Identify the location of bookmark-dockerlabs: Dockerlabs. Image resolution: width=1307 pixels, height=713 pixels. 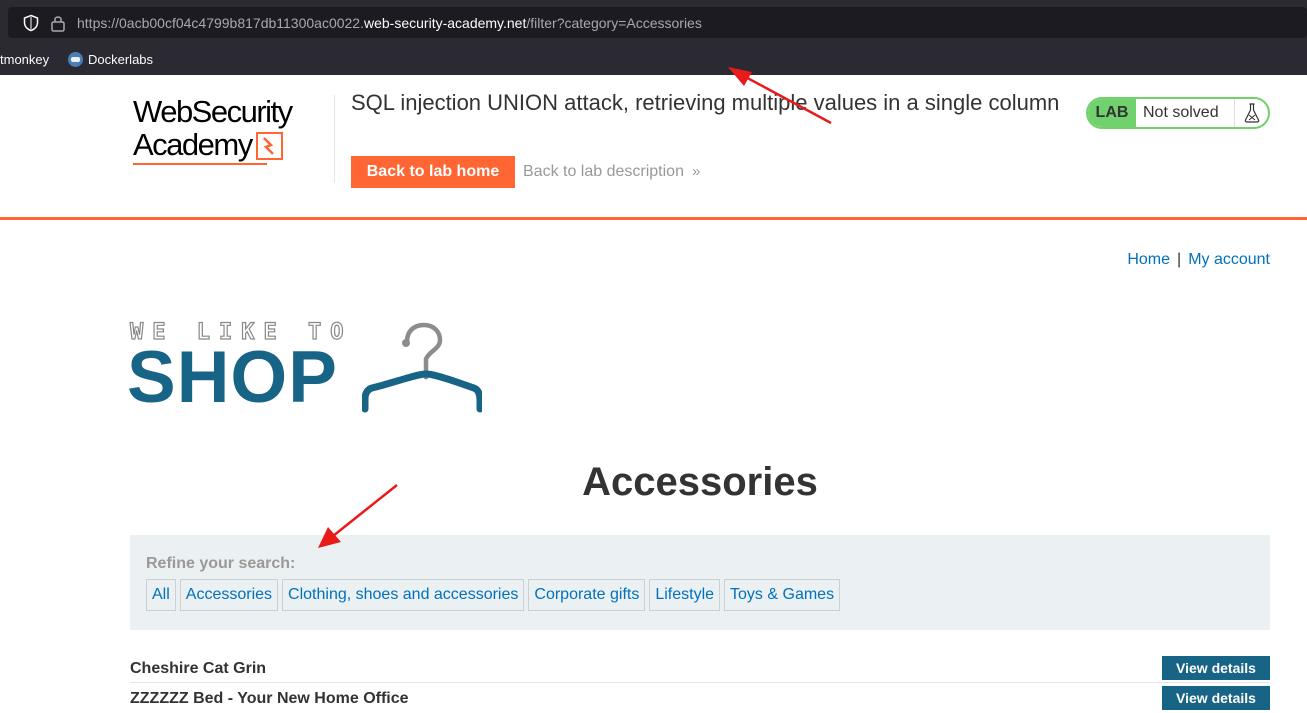
(110, 59).